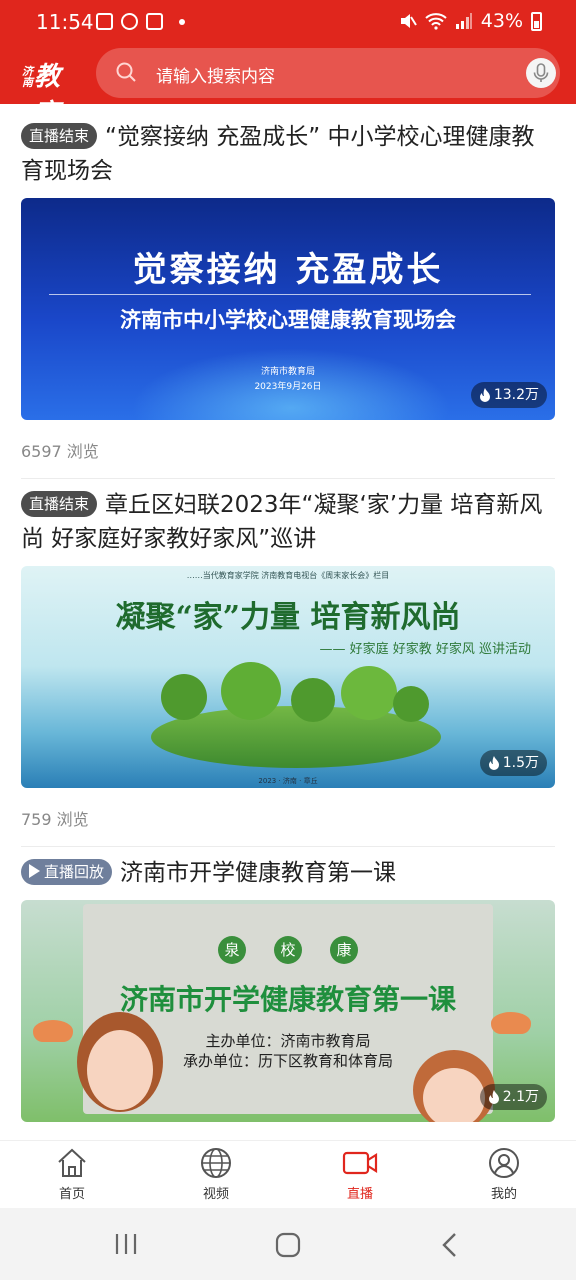 This screenshot has height=1280, width=576. What do you see at coordinates (408, 21) in the screenshot?
I see `mute-icon` at bounding box center [408, 21].